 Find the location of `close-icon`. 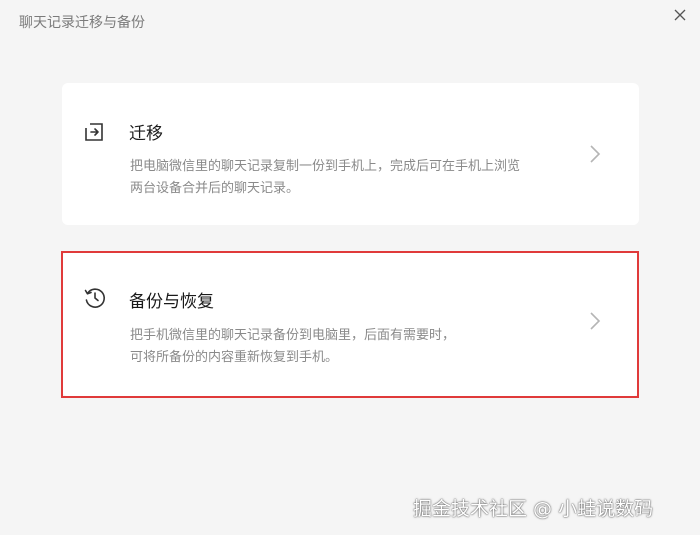

close-icon is located at coordinates (680, 15).